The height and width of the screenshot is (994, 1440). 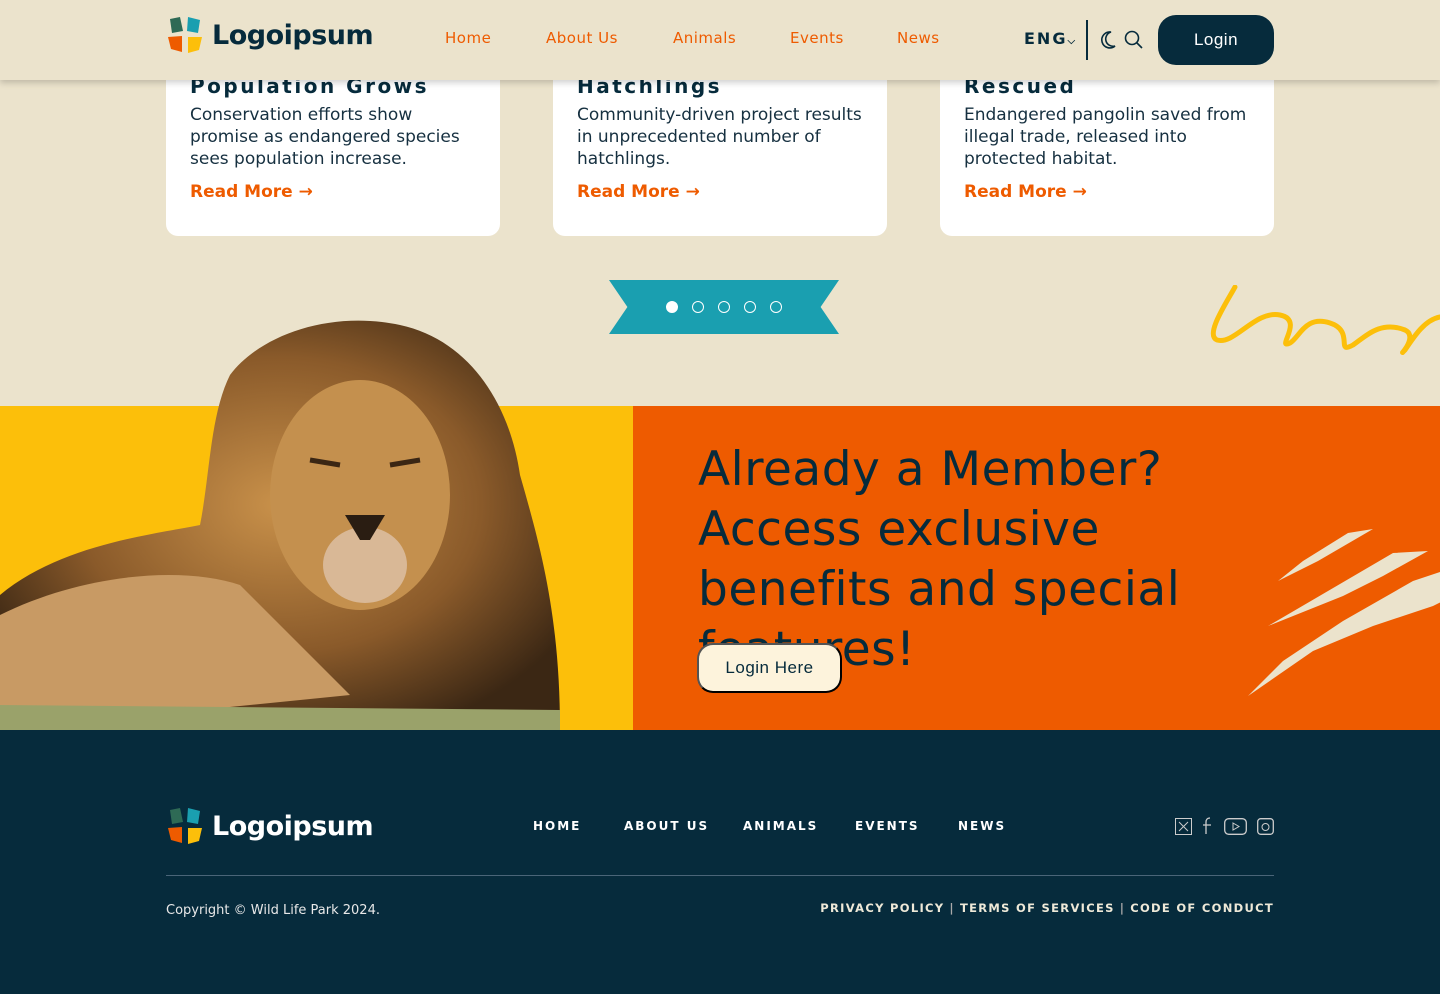 I want to click on divider, so click(x=1087, y=40).